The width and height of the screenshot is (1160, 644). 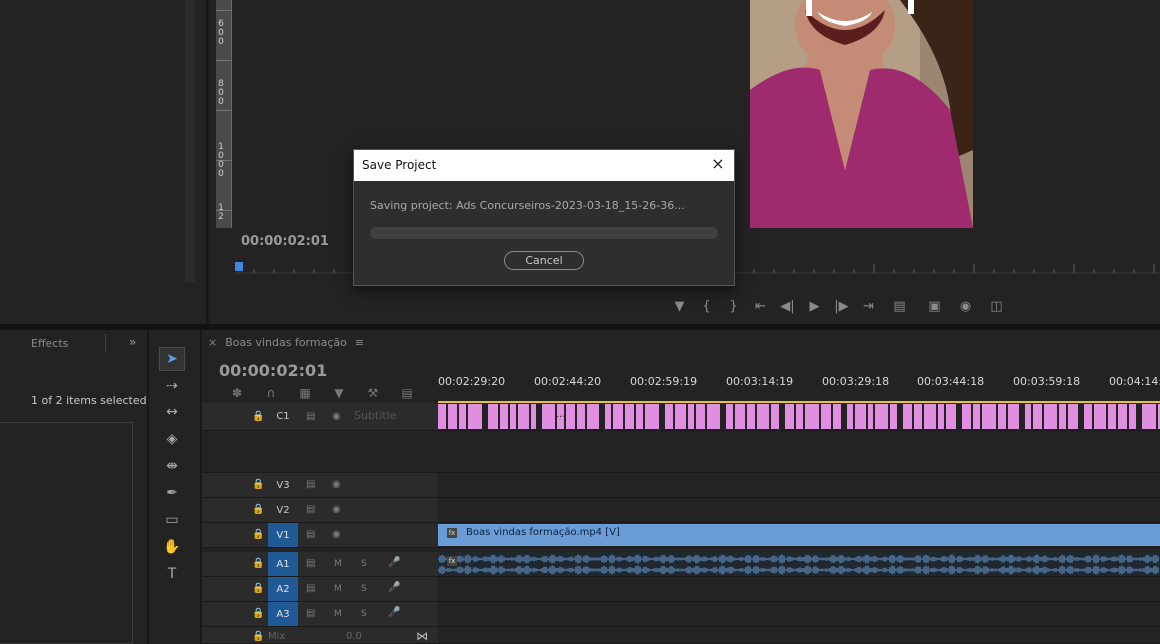 I want to click on captions-icon: ▤, so click(x=407, y=393).